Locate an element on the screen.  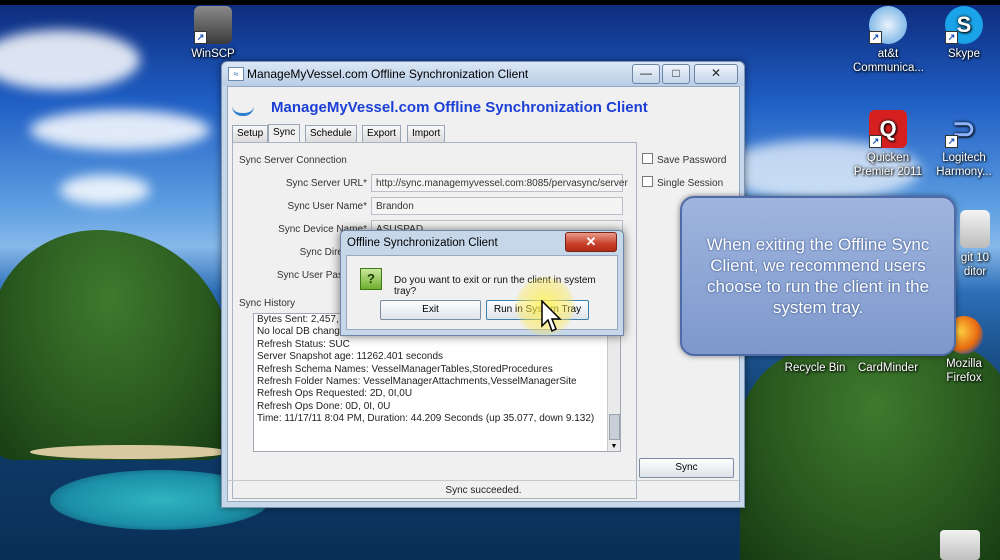
top-black-bar is located at coordinates (500, 2).